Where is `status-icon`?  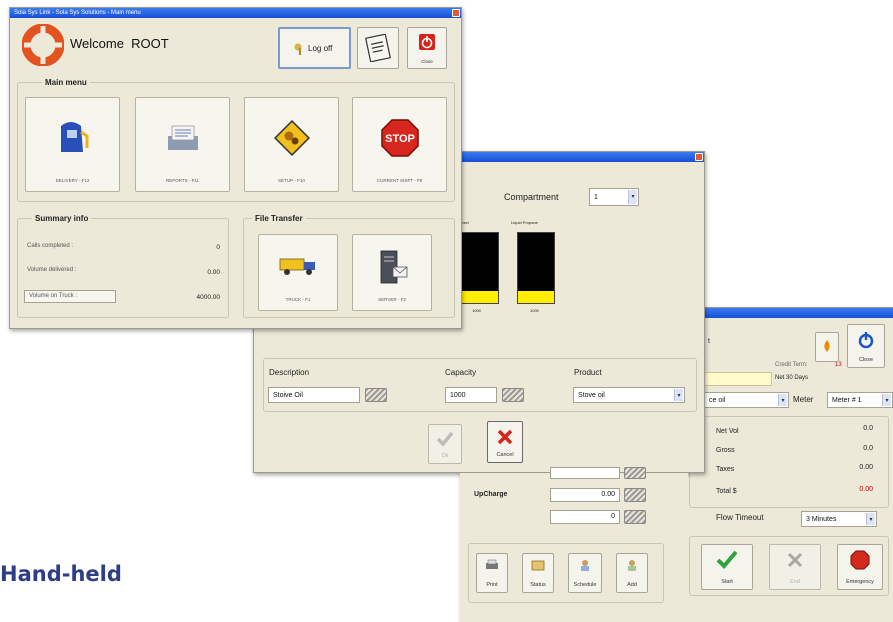
status-icon is located at coordinates (538, 565).